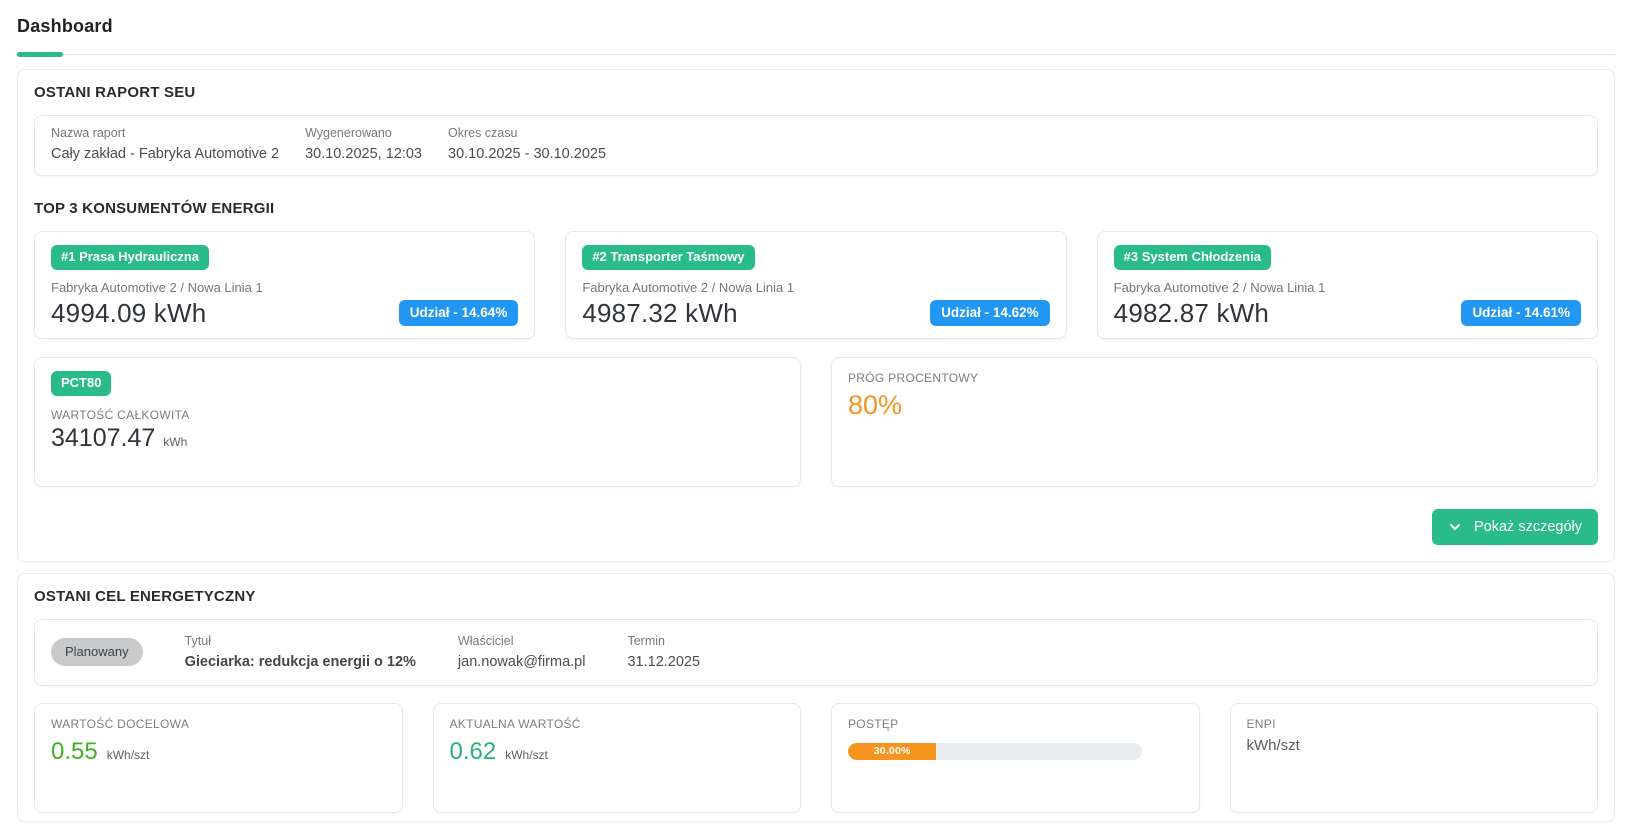  I want to click on target-value-unit: kWh/szt, so click(128, 754).